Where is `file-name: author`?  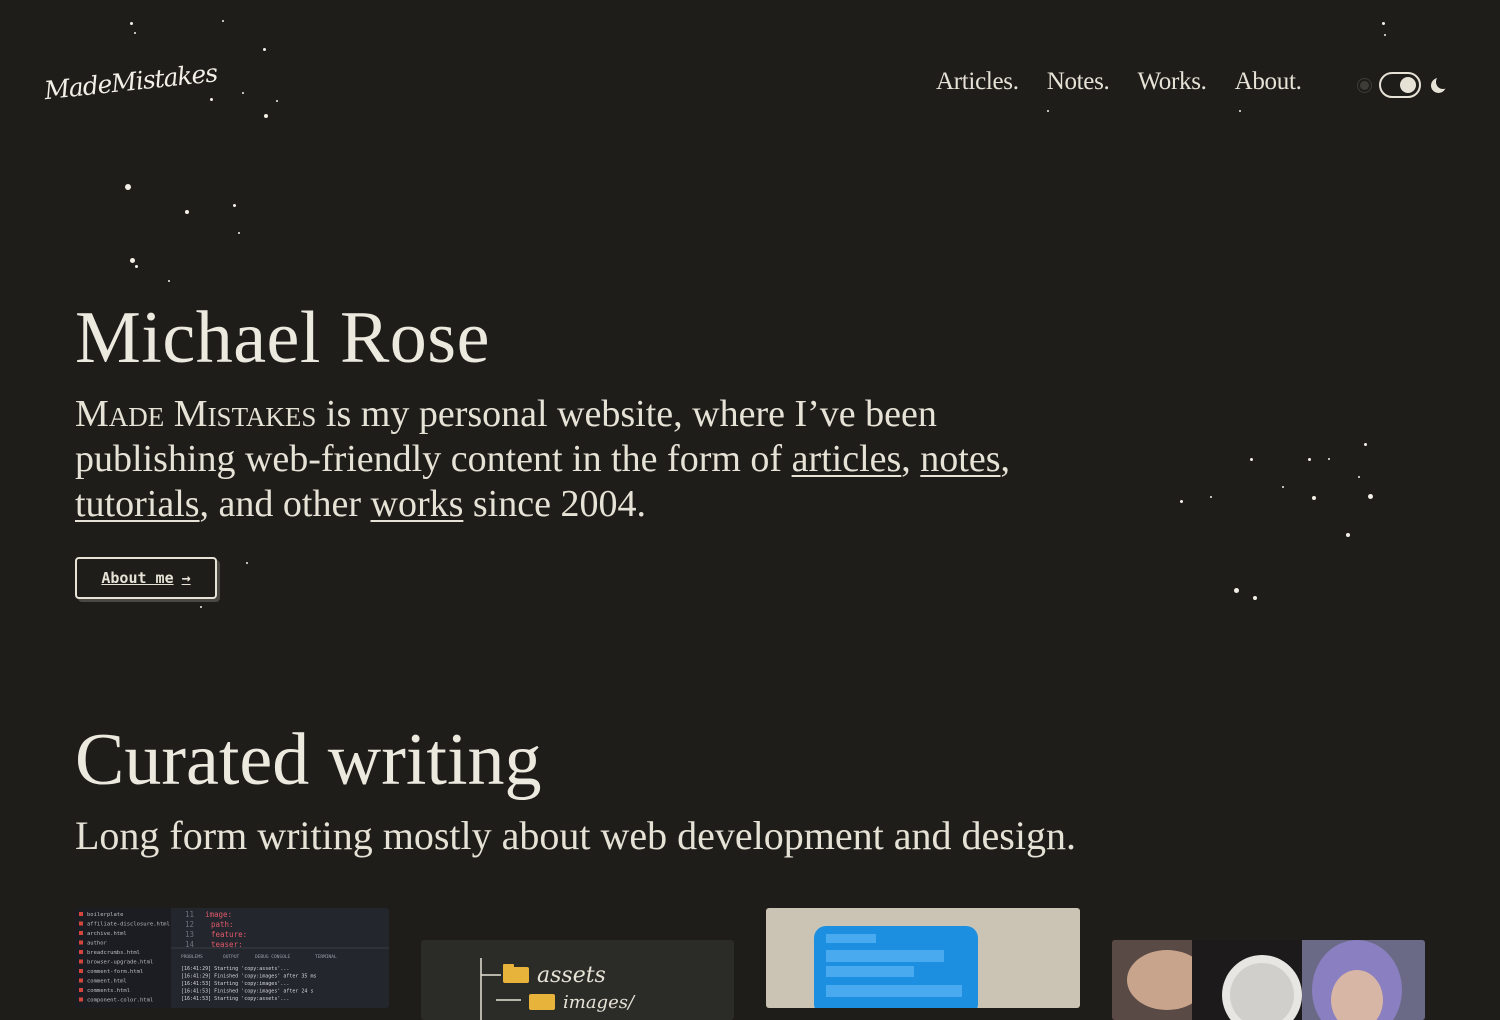
file-name: author is located at coordinates (97, 944).